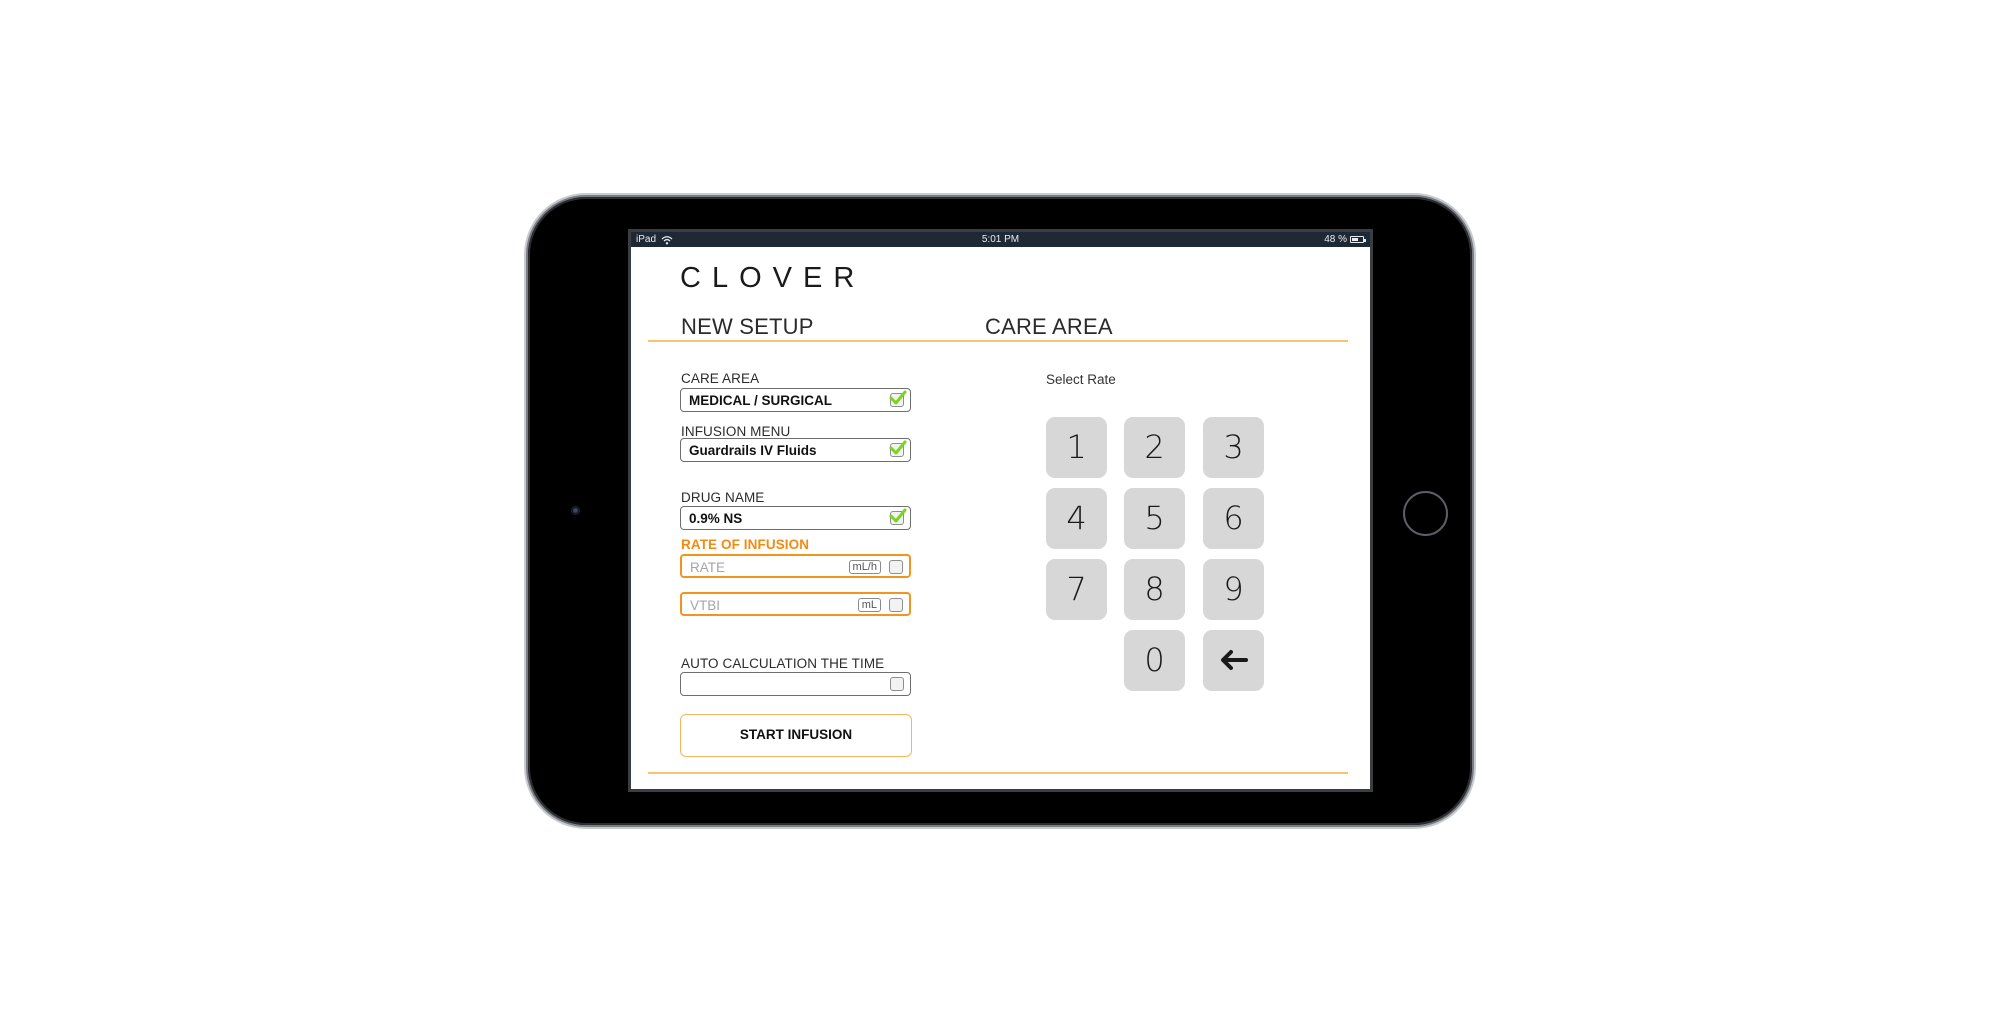  What do you see at coordinates (753, 450) in the screenshot?
I see `infusion-menu-value: Guardrails IV Fluids` at bounding box center [753, 450].